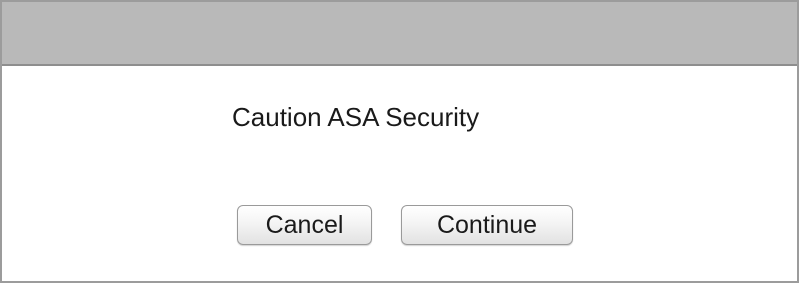 The image size is (799, 283). Describe the element at coordinates (304, 225) in the screenshot. I see `cancel-button: Cancel` at that location.